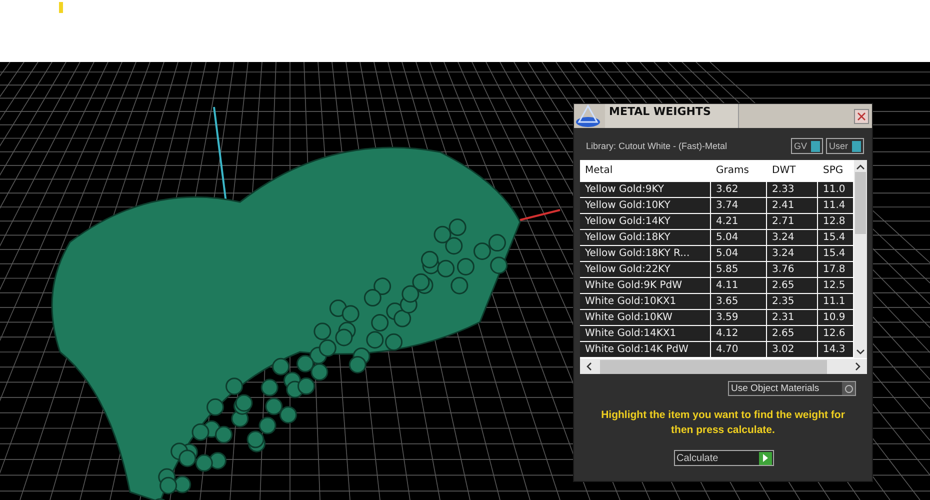 This screenshot has height=500, width=930. I want to click on table-cell: Yellow Gold:9KY, so click(645, 190).